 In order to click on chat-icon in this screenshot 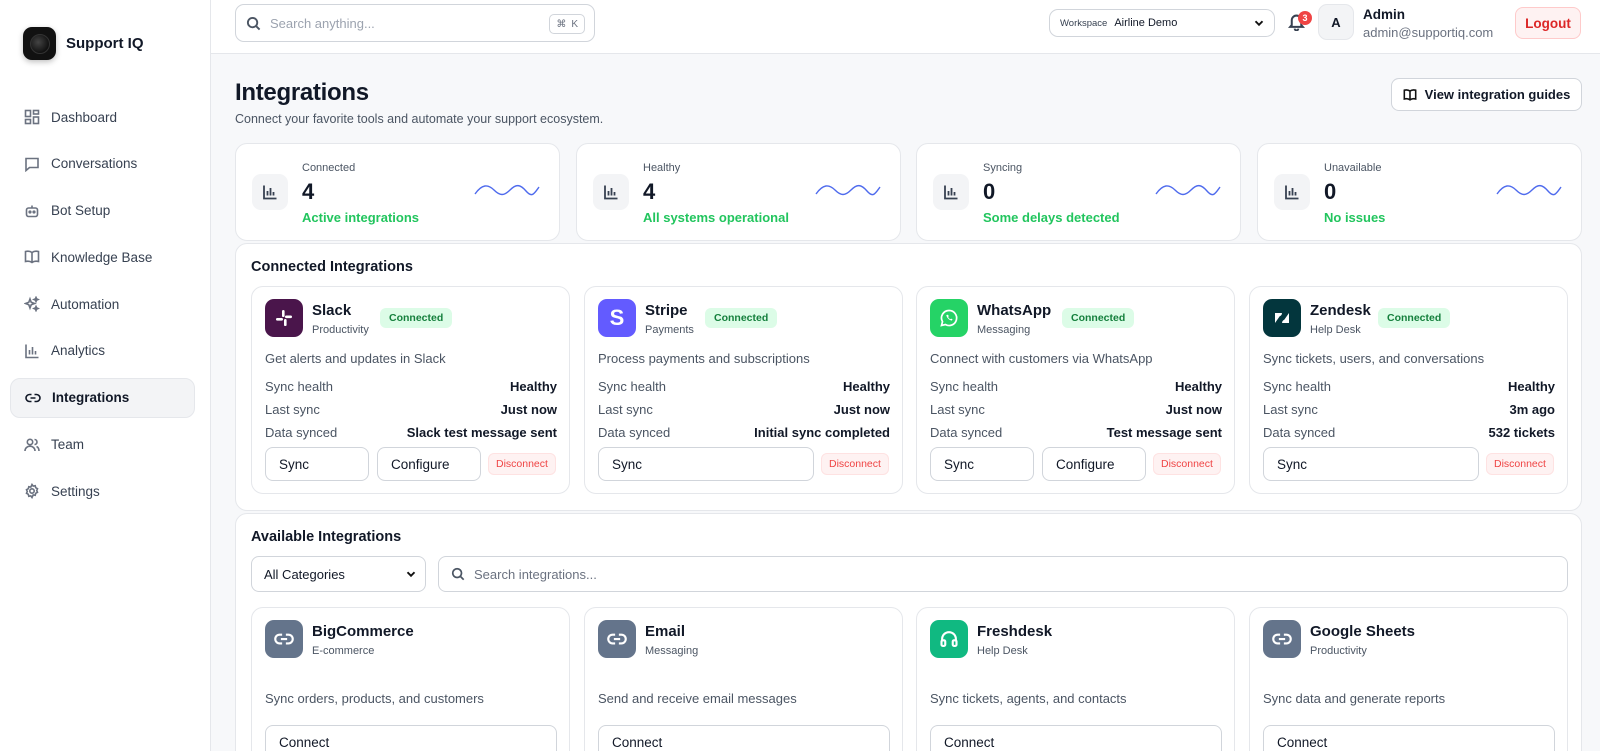, I will do `click(32, 164)`.